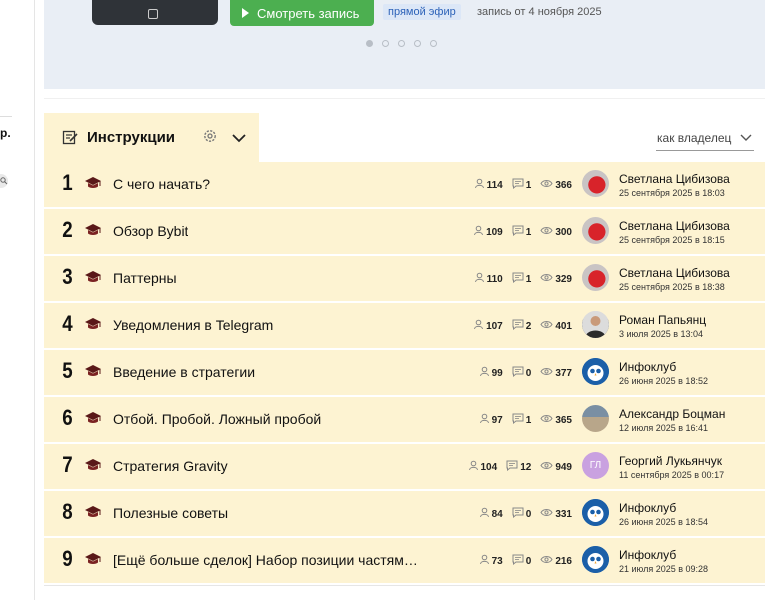 The image size is (782, 600). Describe the element at coordinates (67, 370) in the screenshot. I see `item-number: 5` at that location.